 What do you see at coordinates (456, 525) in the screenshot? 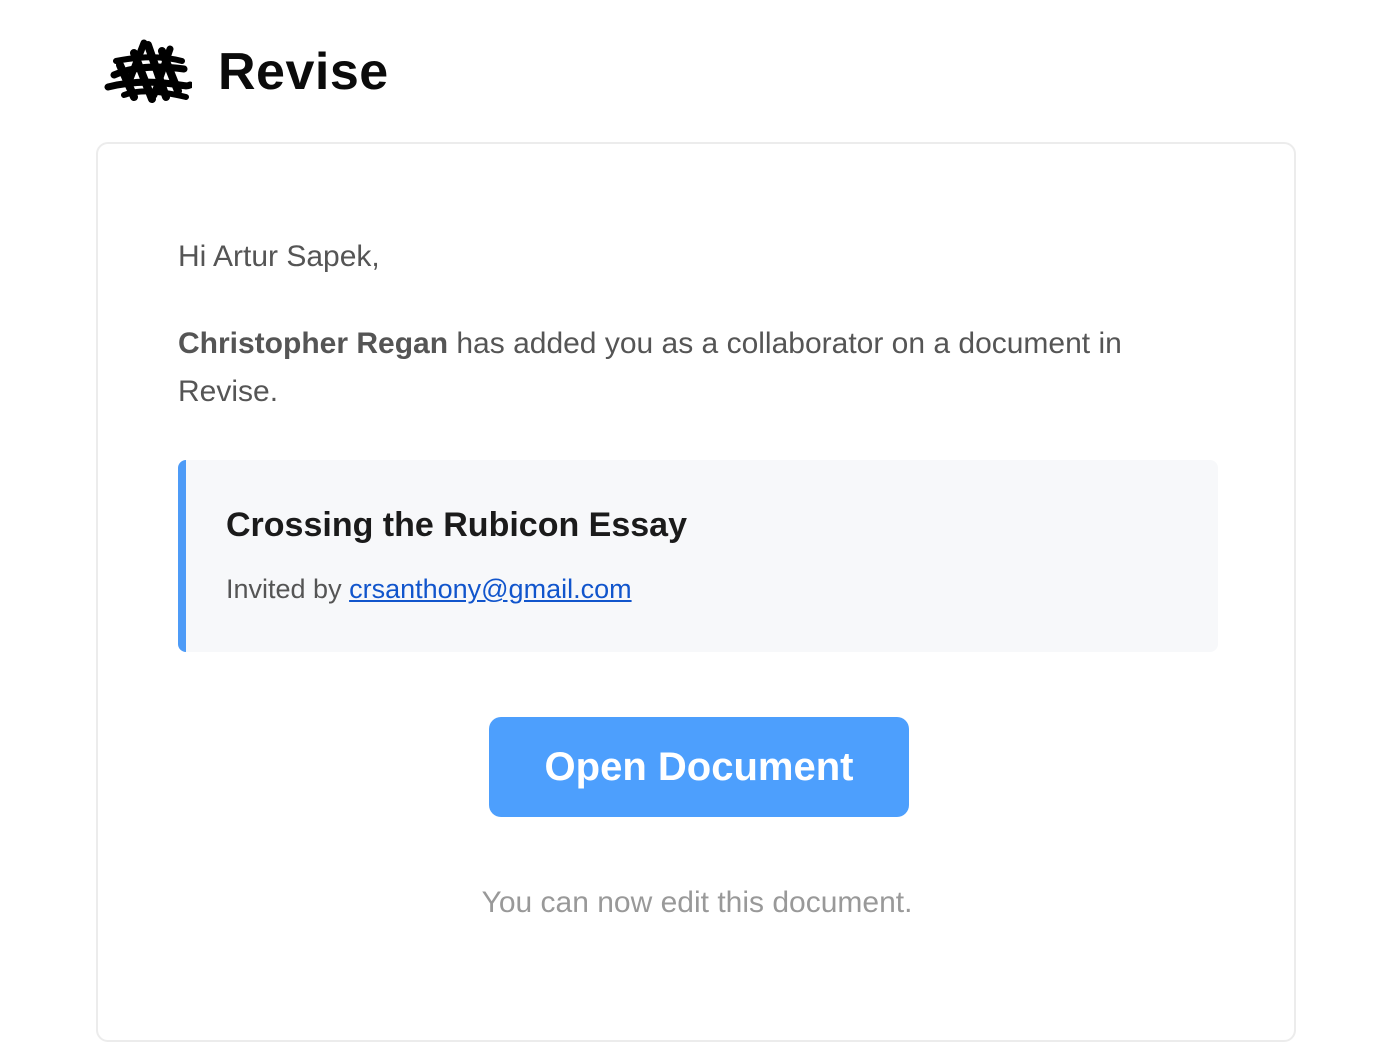
I see `document-title: Crossing the Rubicon Essay` at bounding box center [456, 525].